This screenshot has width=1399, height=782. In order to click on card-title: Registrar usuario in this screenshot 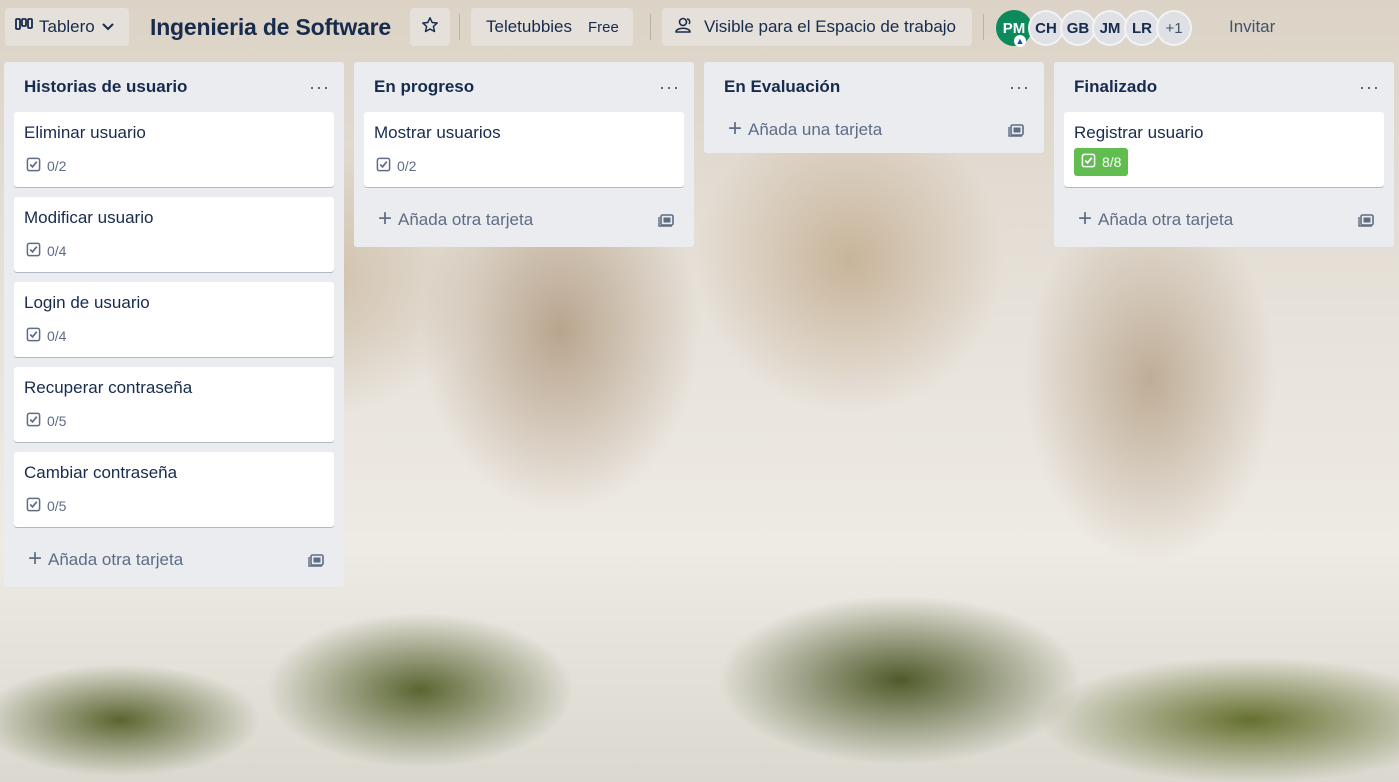, I will do `click(1139, 132)`.